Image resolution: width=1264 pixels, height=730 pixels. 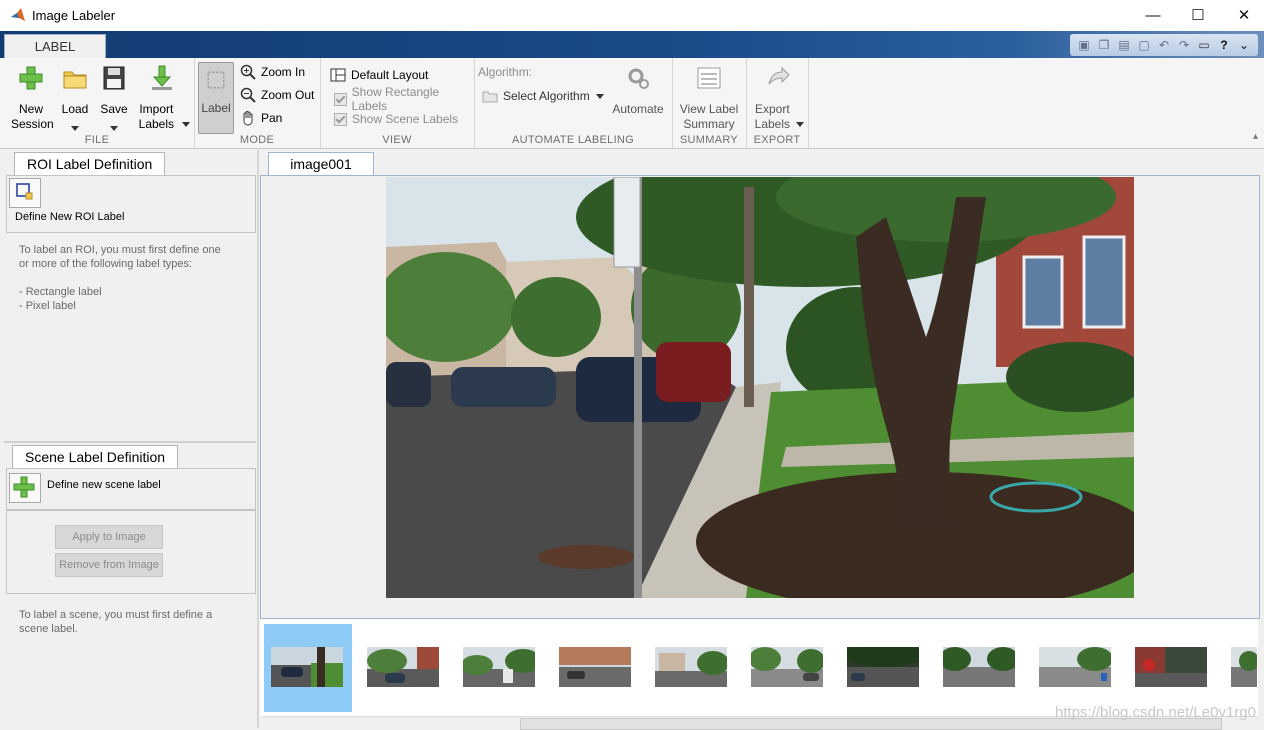 What do you see at coordinates (109, 537) in the screenshot?
I see `apply-to-image-button: Apply to Image` at bounding box center [109, 537].